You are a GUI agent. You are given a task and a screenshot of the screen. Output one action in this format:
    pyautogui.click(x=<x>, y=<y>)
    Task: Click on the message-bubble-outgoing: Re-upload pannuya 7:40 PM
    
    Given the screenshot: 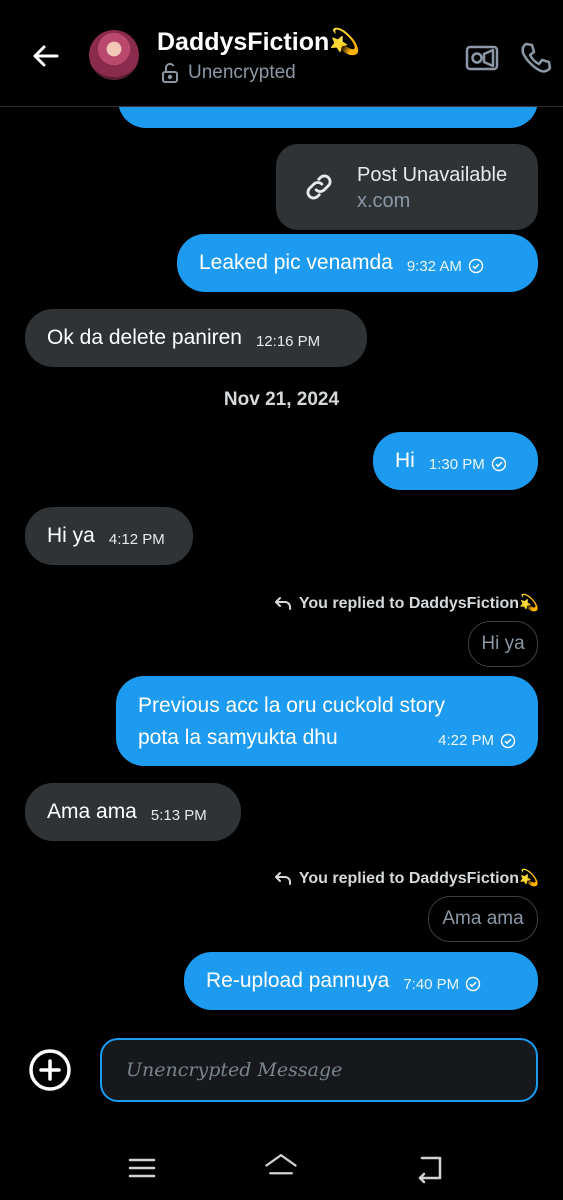 What is the action you would take?
    pyautogui.click(x=361, y=981)
    